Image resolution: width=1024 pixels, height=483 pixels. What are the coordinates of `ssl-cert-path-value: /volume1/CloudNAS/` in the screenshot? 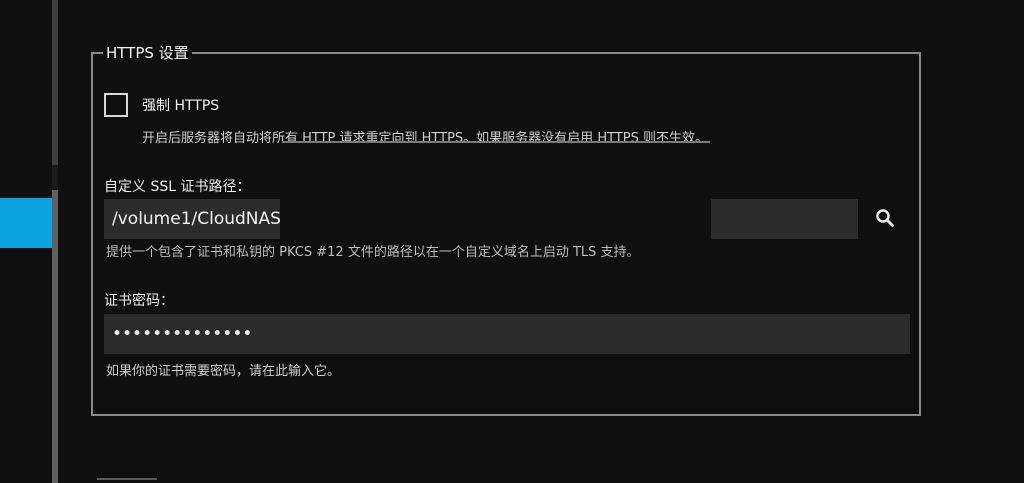 It's located at (199, 219).